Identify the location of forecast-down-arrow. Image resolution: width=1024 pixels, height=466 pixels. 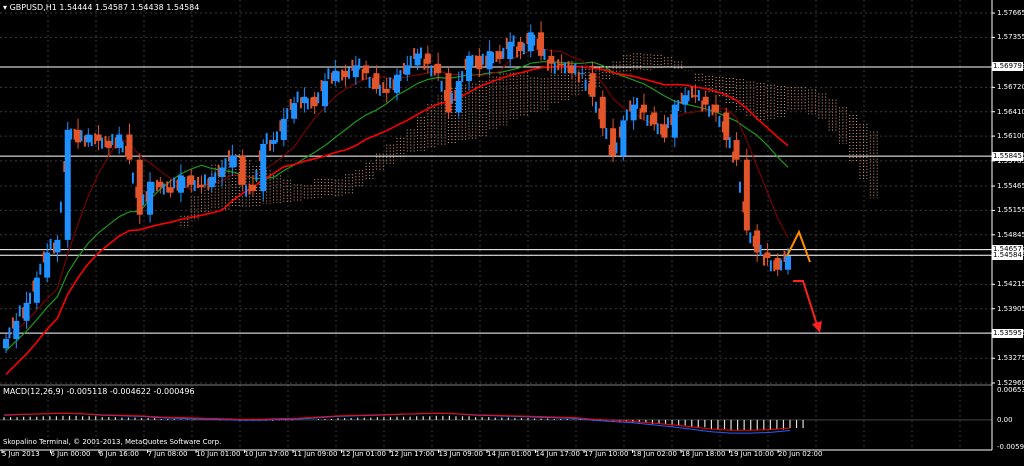
(806, 304).